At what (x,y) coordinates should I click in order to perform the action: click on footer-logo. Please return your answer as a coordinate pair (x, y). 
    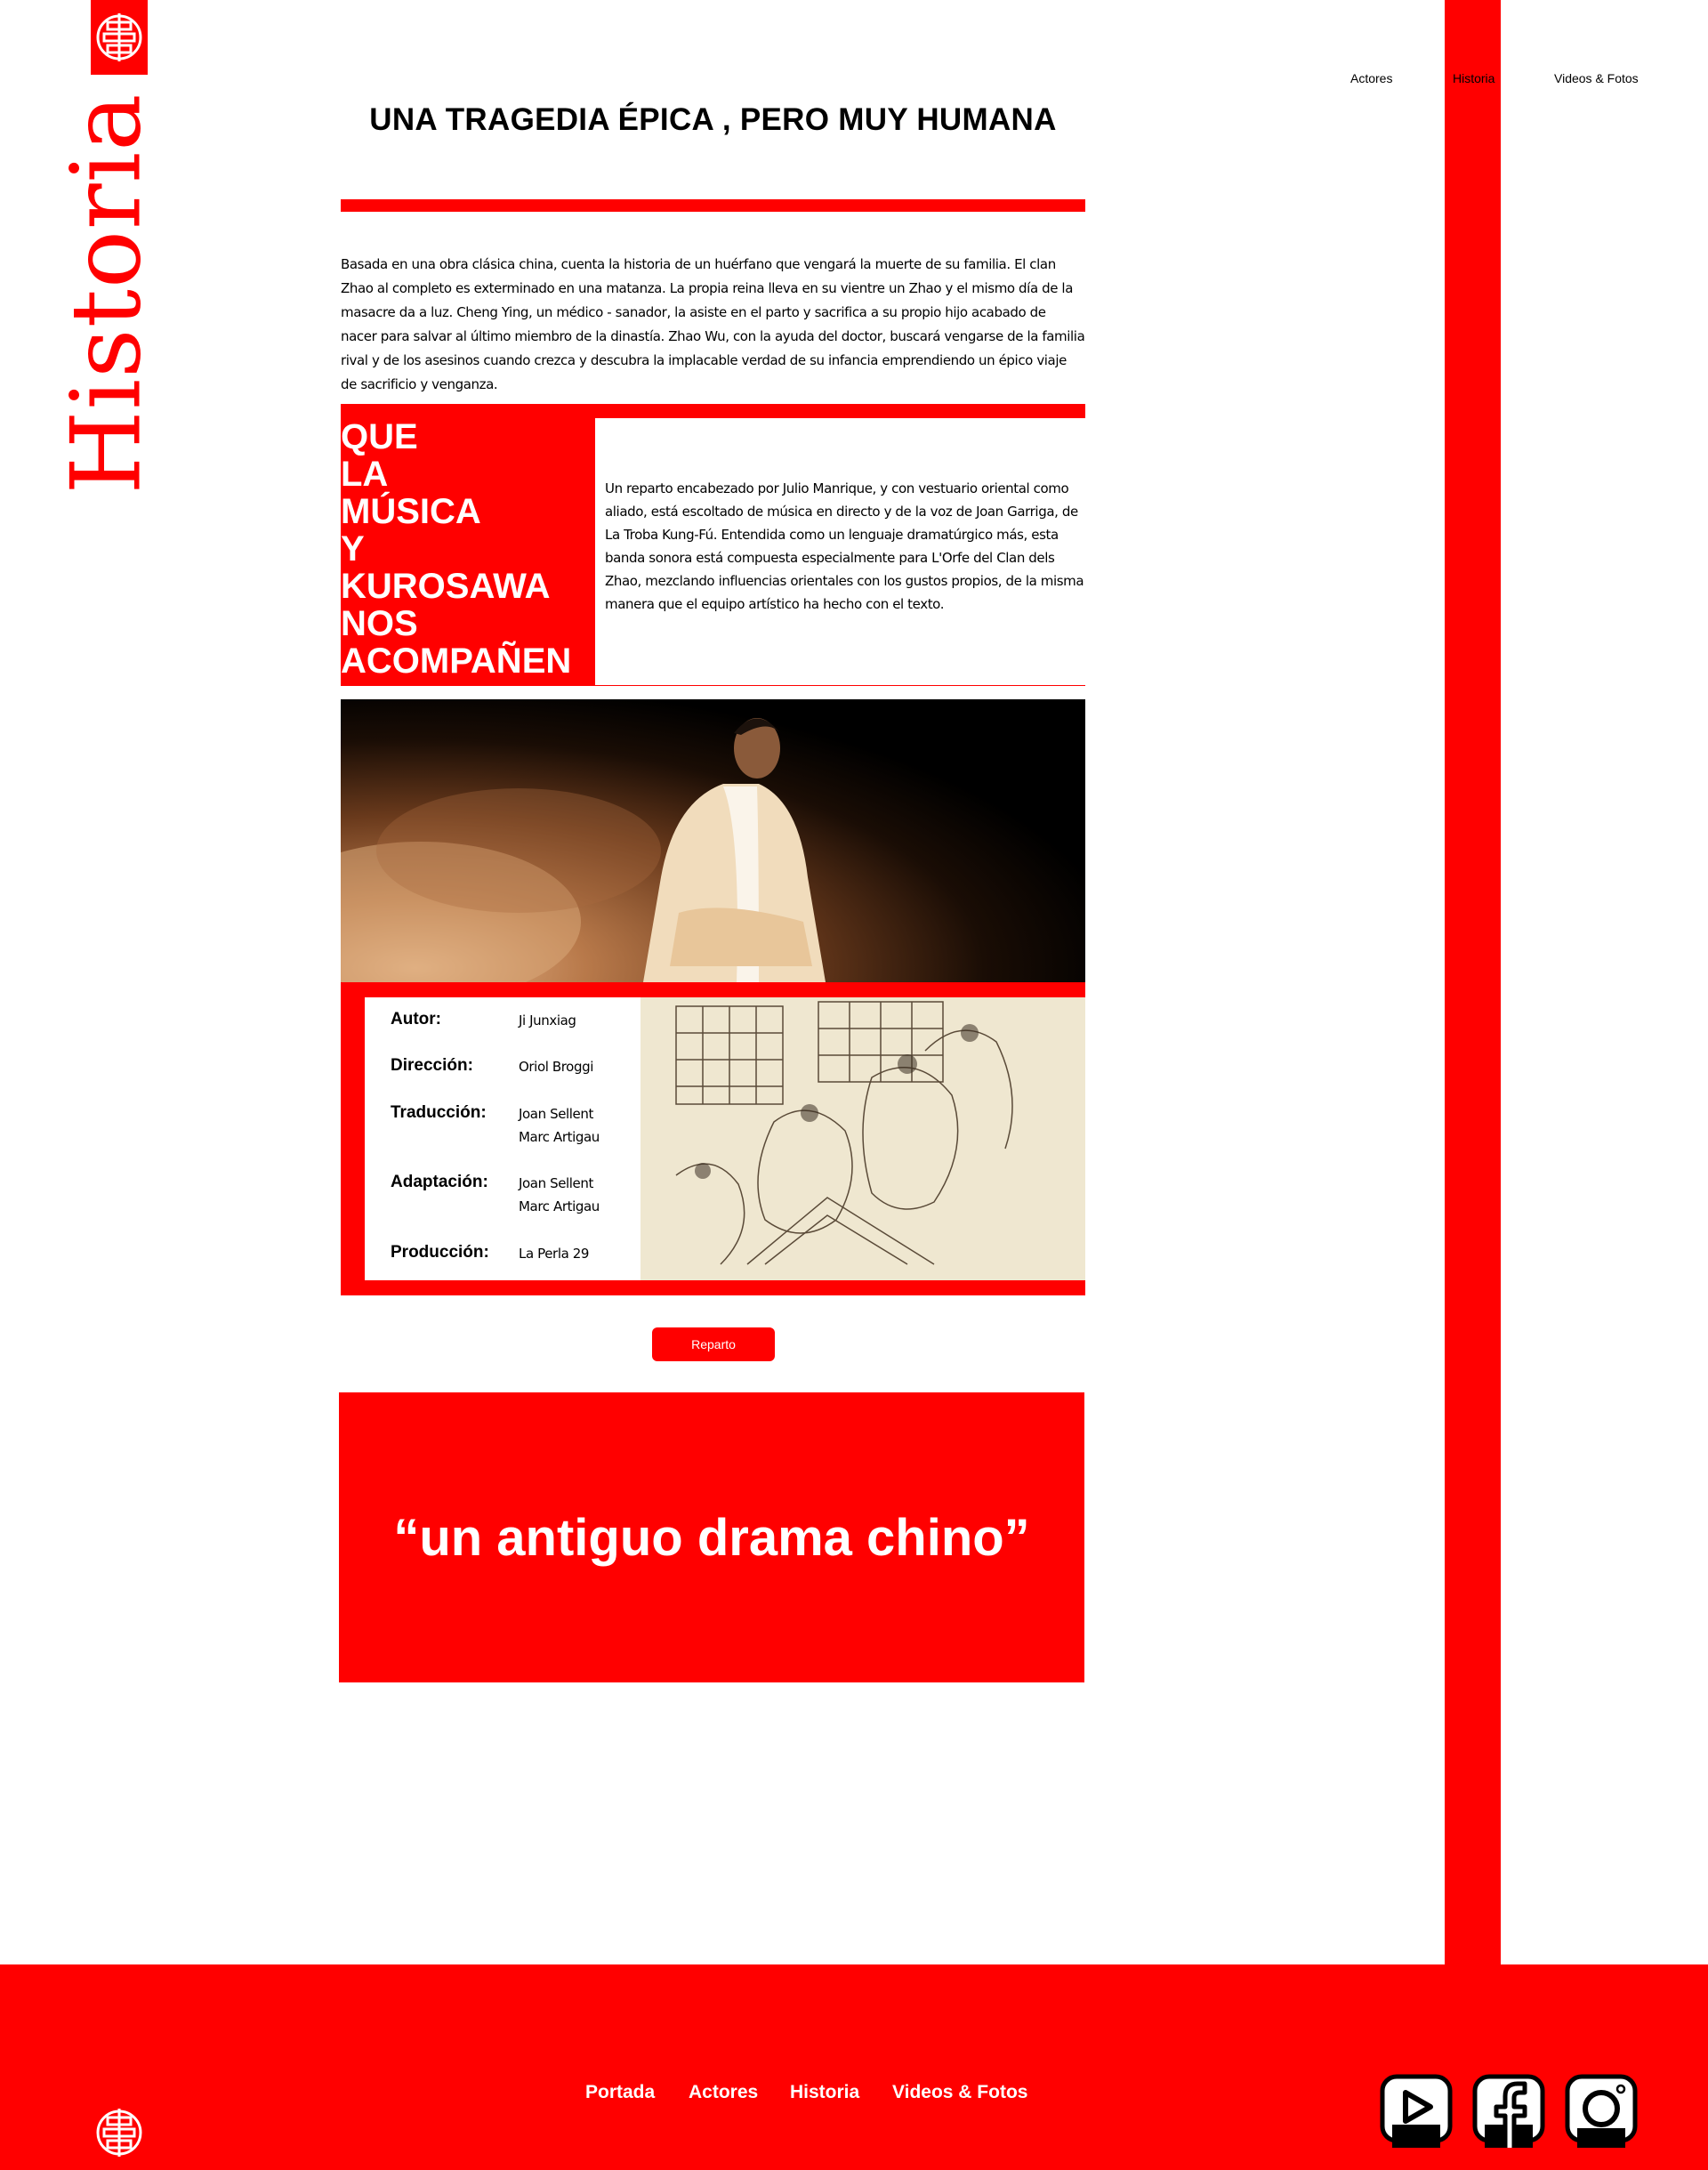
    Looking at the image, I should click on (119, 2132).